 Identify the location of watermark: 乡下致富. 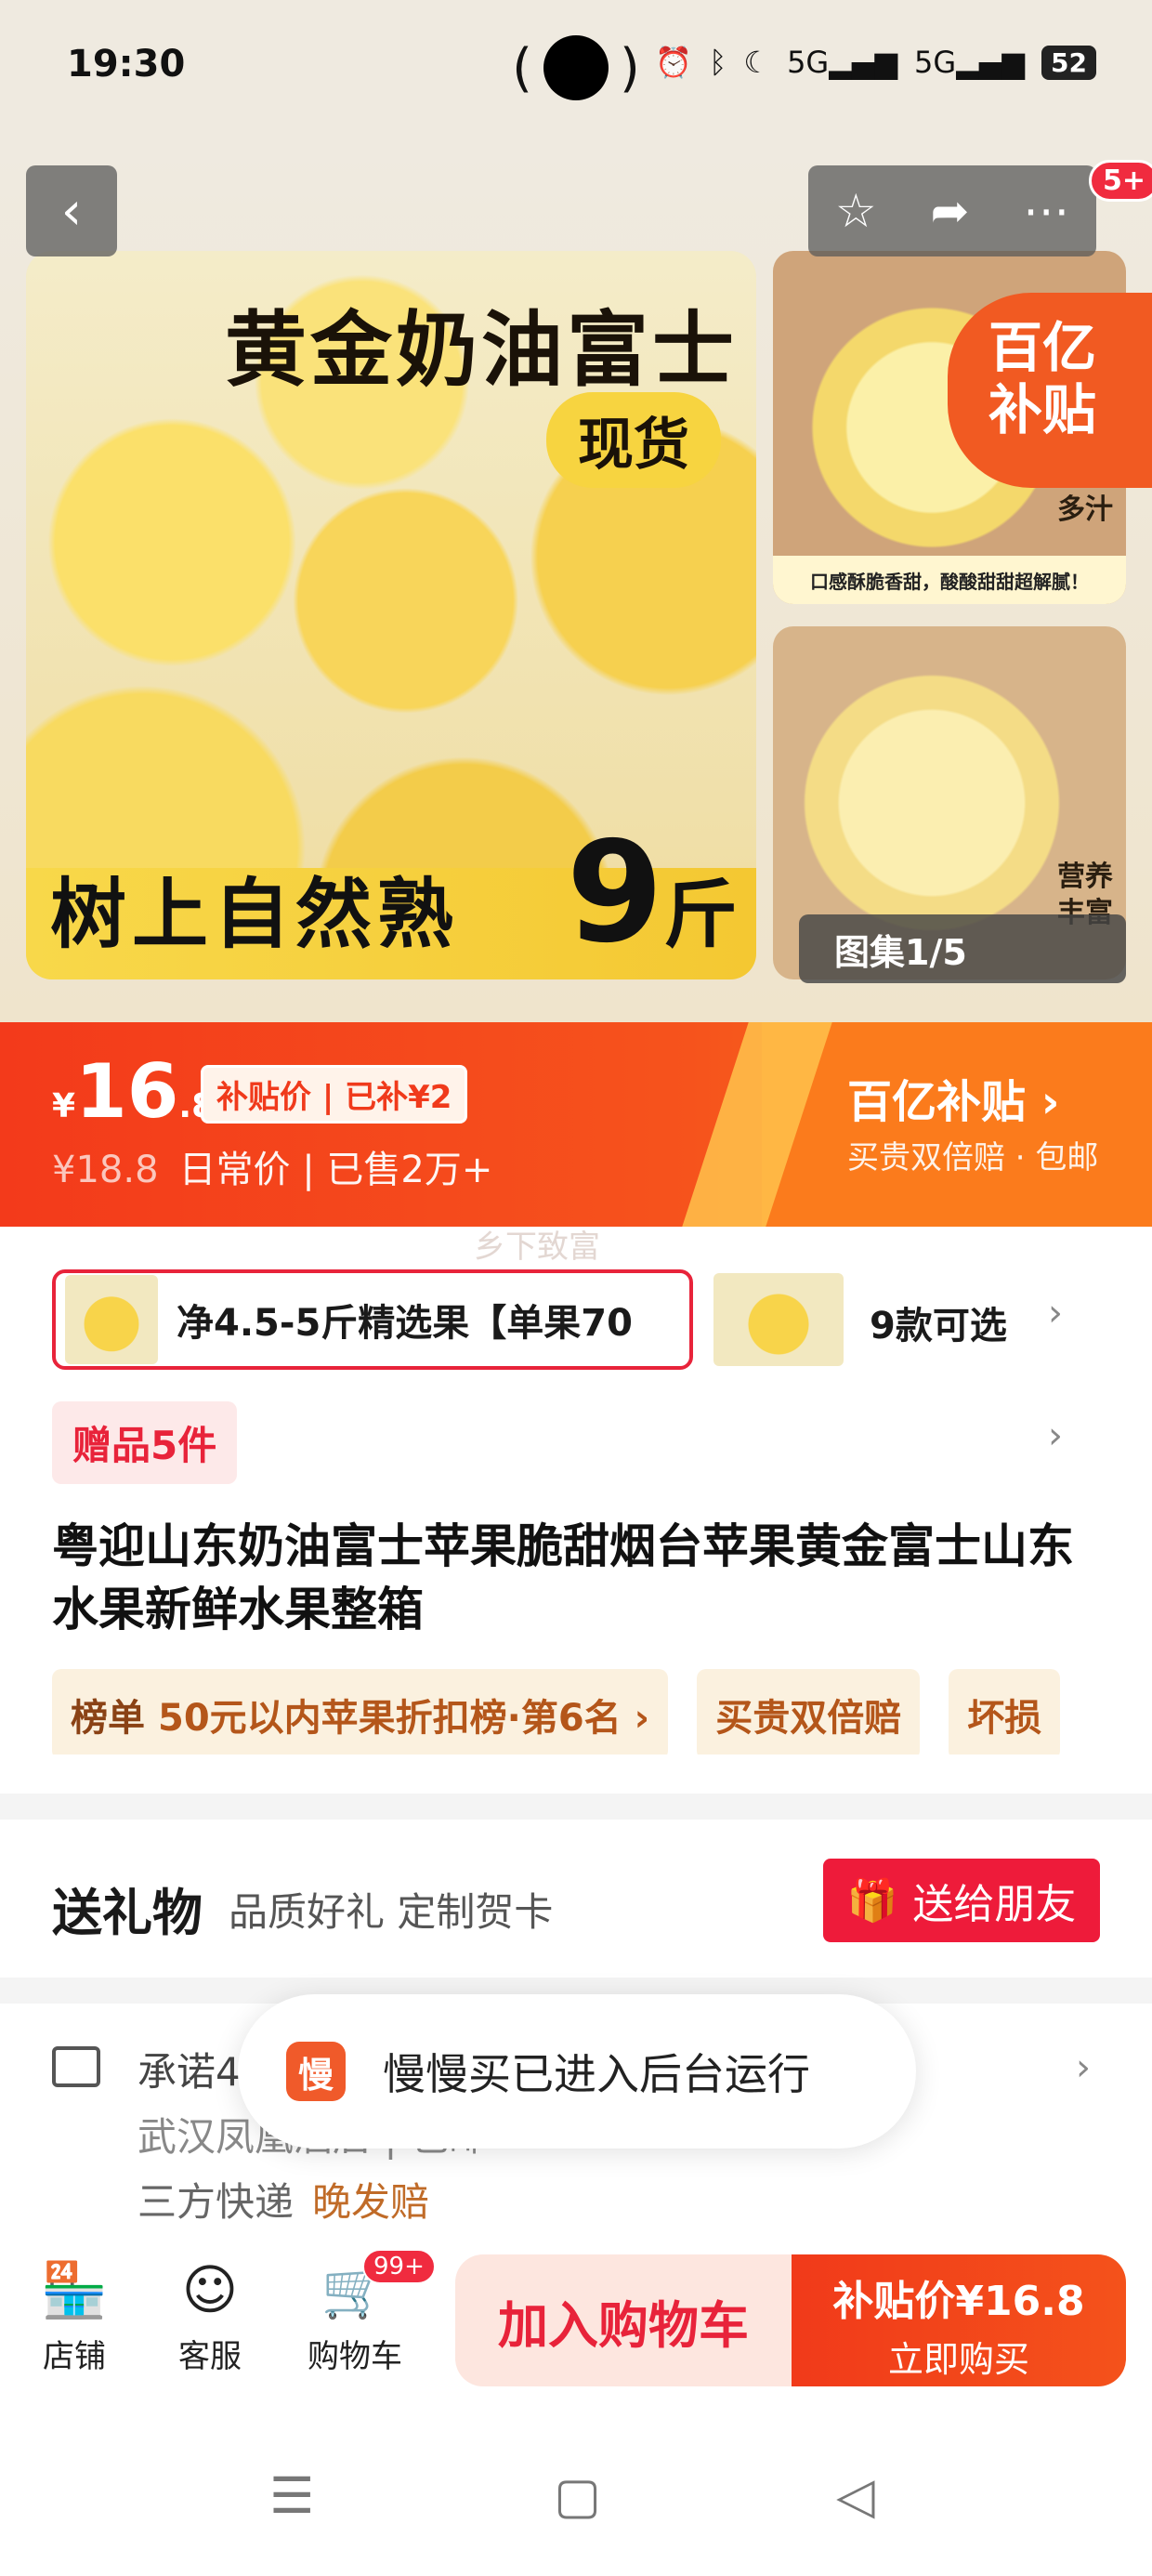
(537, 1247).